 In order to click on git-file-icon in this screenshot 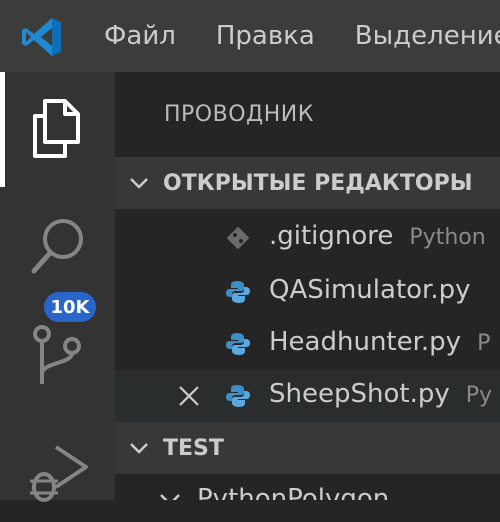, I will do `click(238, 238)`.